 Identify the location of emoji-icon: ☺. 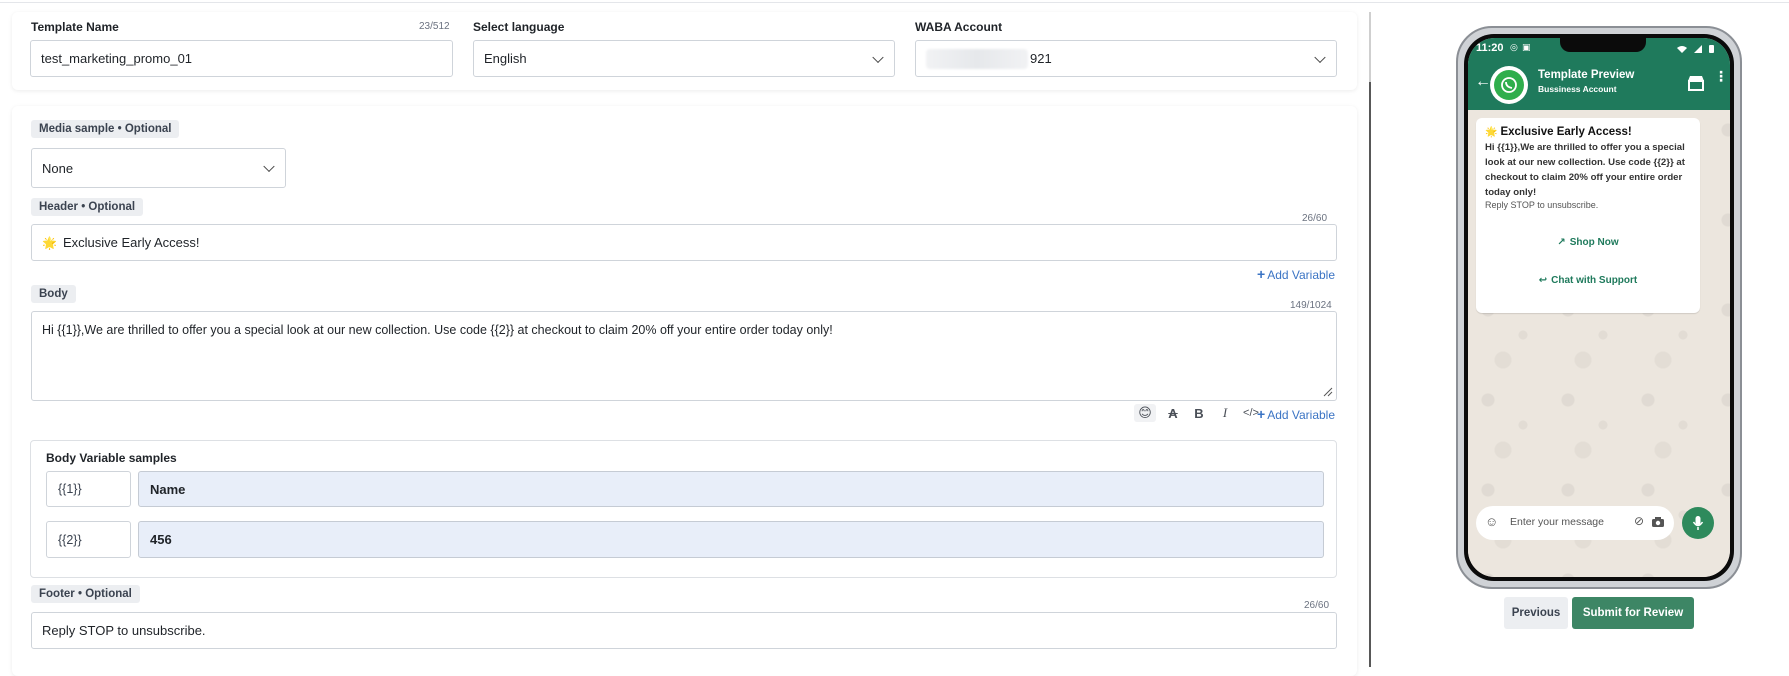
(1491, 521).